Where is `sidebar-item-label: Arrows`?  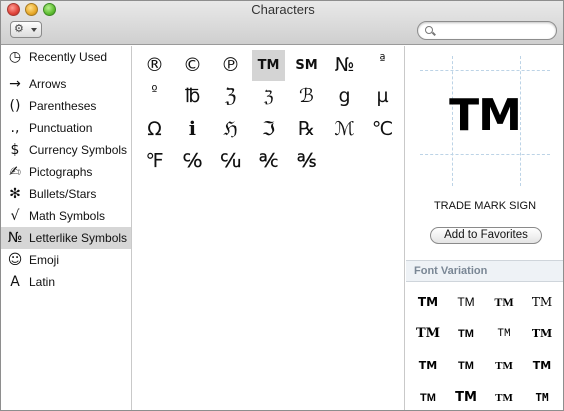
sidebar-item-label: Arrows is located at coordinates (48, 84).